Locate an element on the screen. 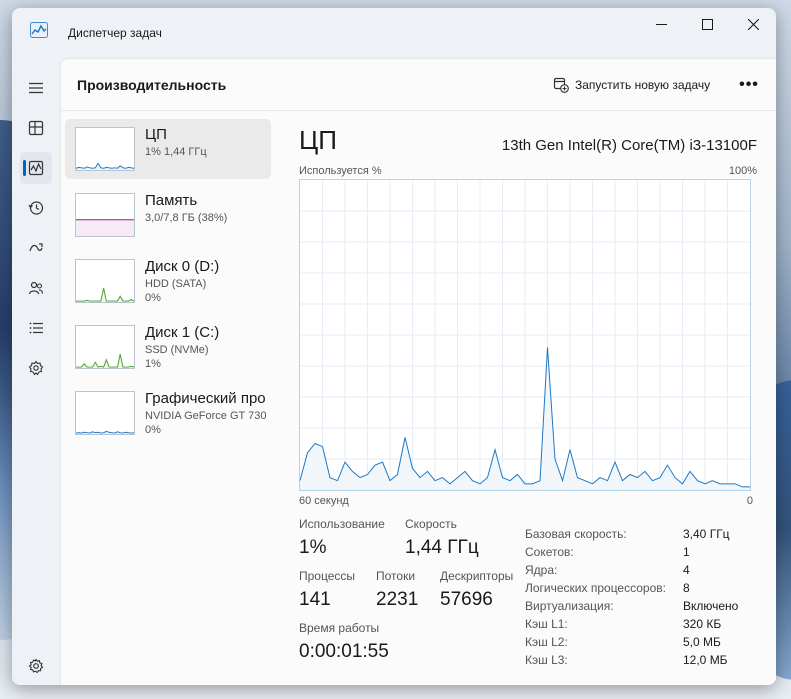  spec-row: Сокетов: 1 is located at coordinates (640, 552).